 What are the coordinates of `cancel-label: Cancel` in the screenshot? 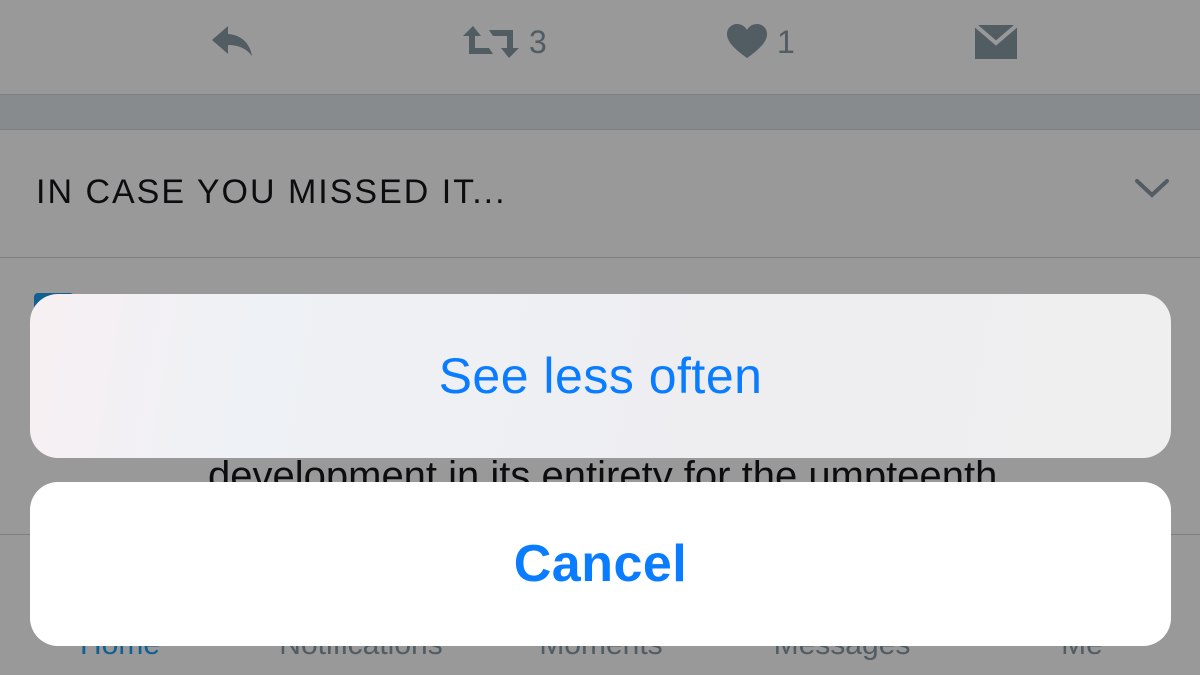 It's located at (600, 564).